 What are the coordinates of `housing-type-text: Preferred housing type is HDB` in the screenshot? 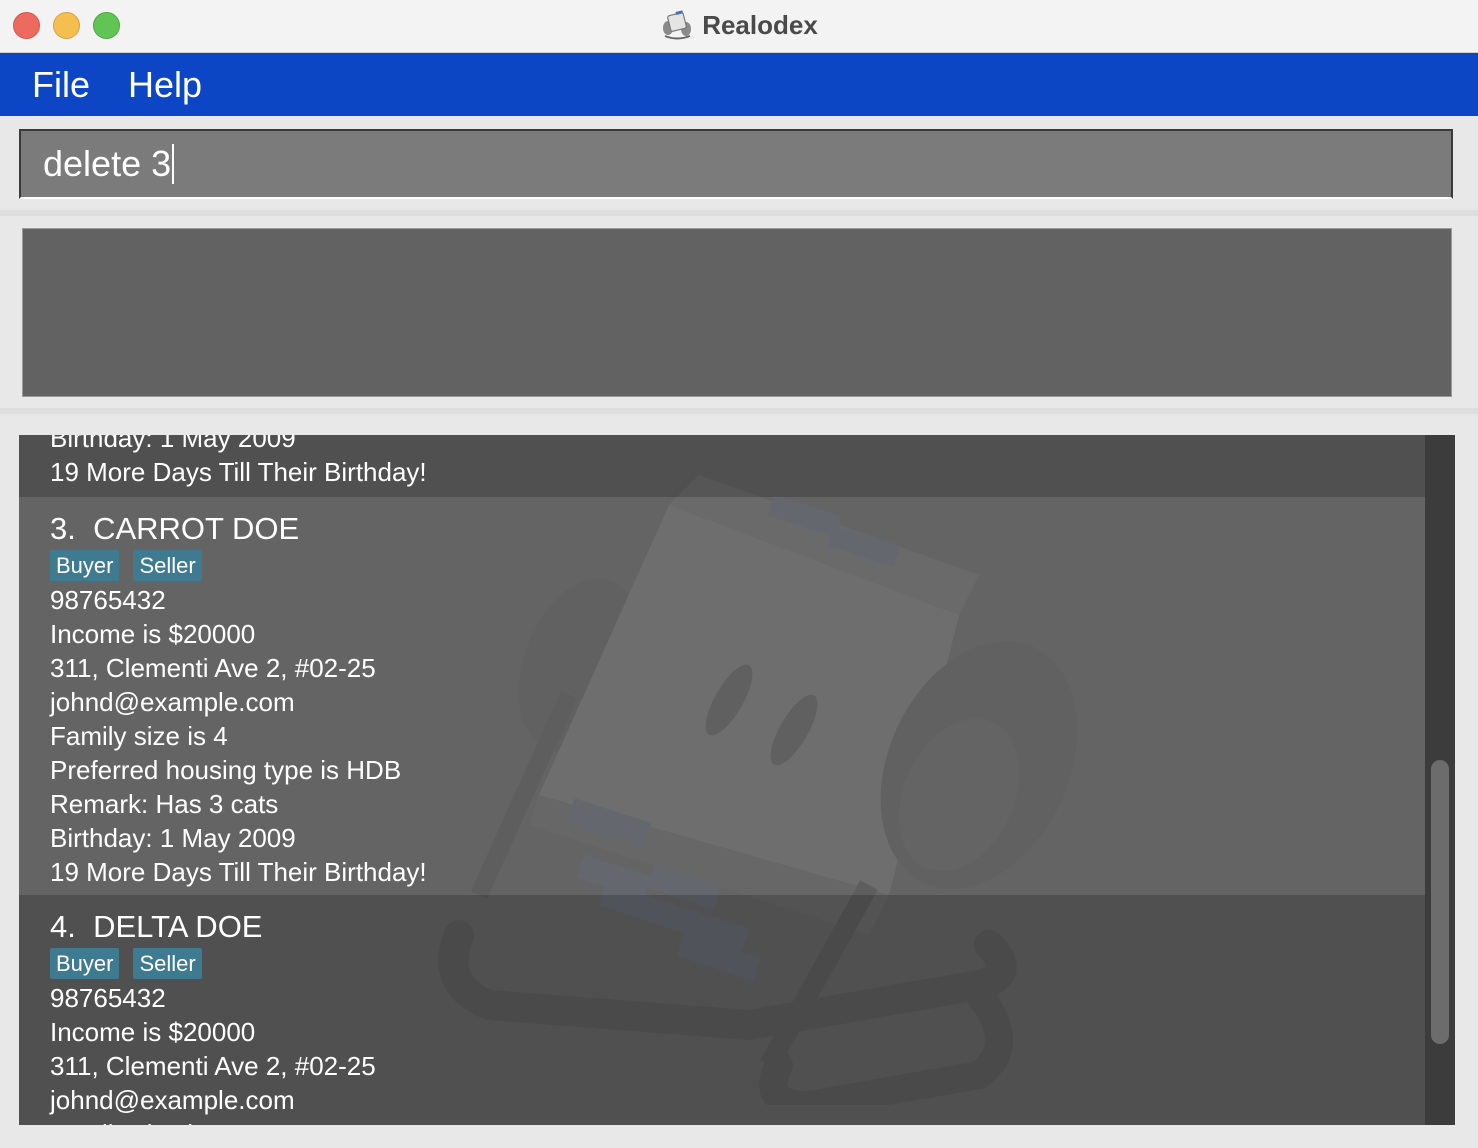 It's located at (226, 770).